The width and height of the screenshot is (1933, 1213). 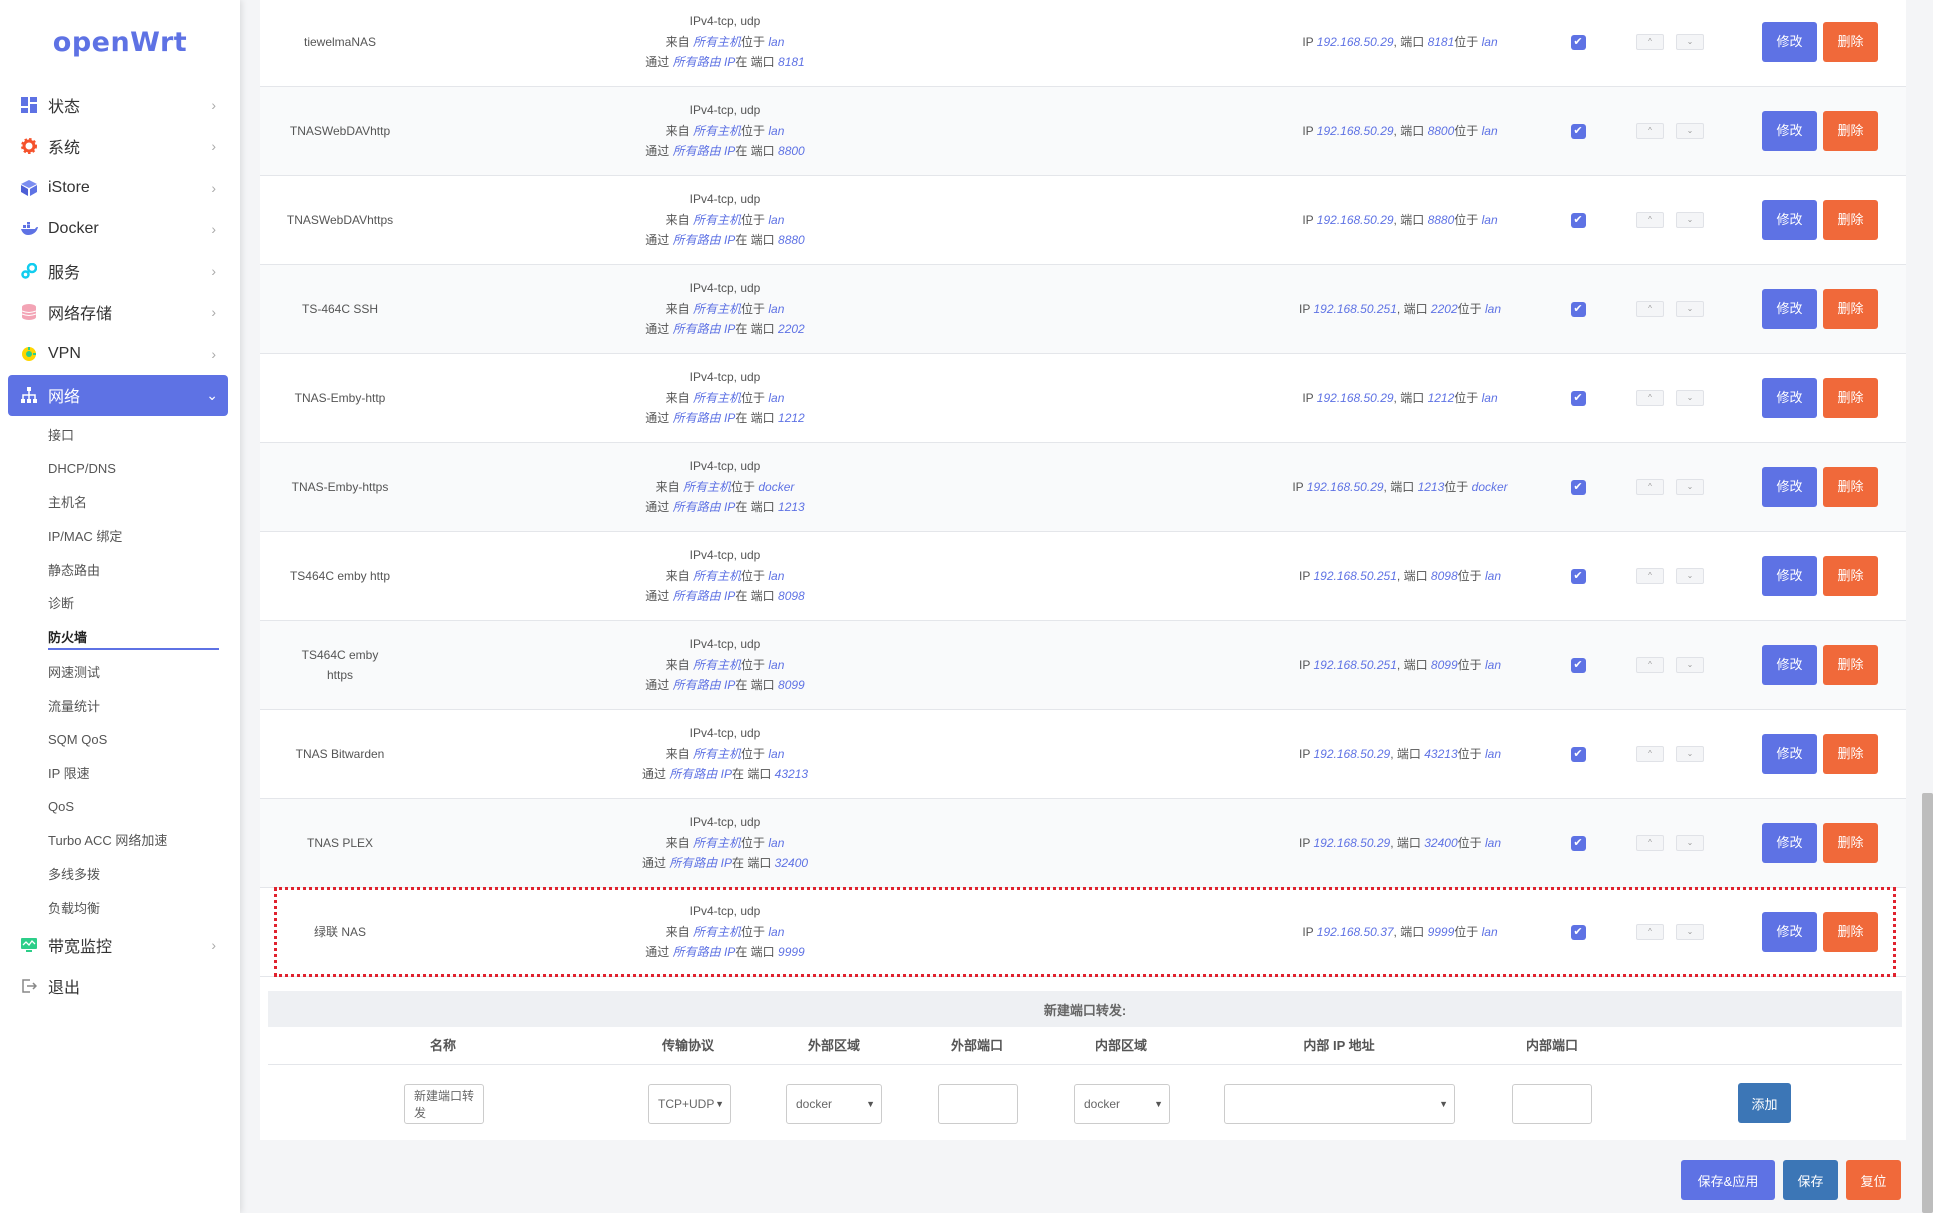 I want to click on sidebar-item-status: 状态 ›, so click(x=120, y=105).